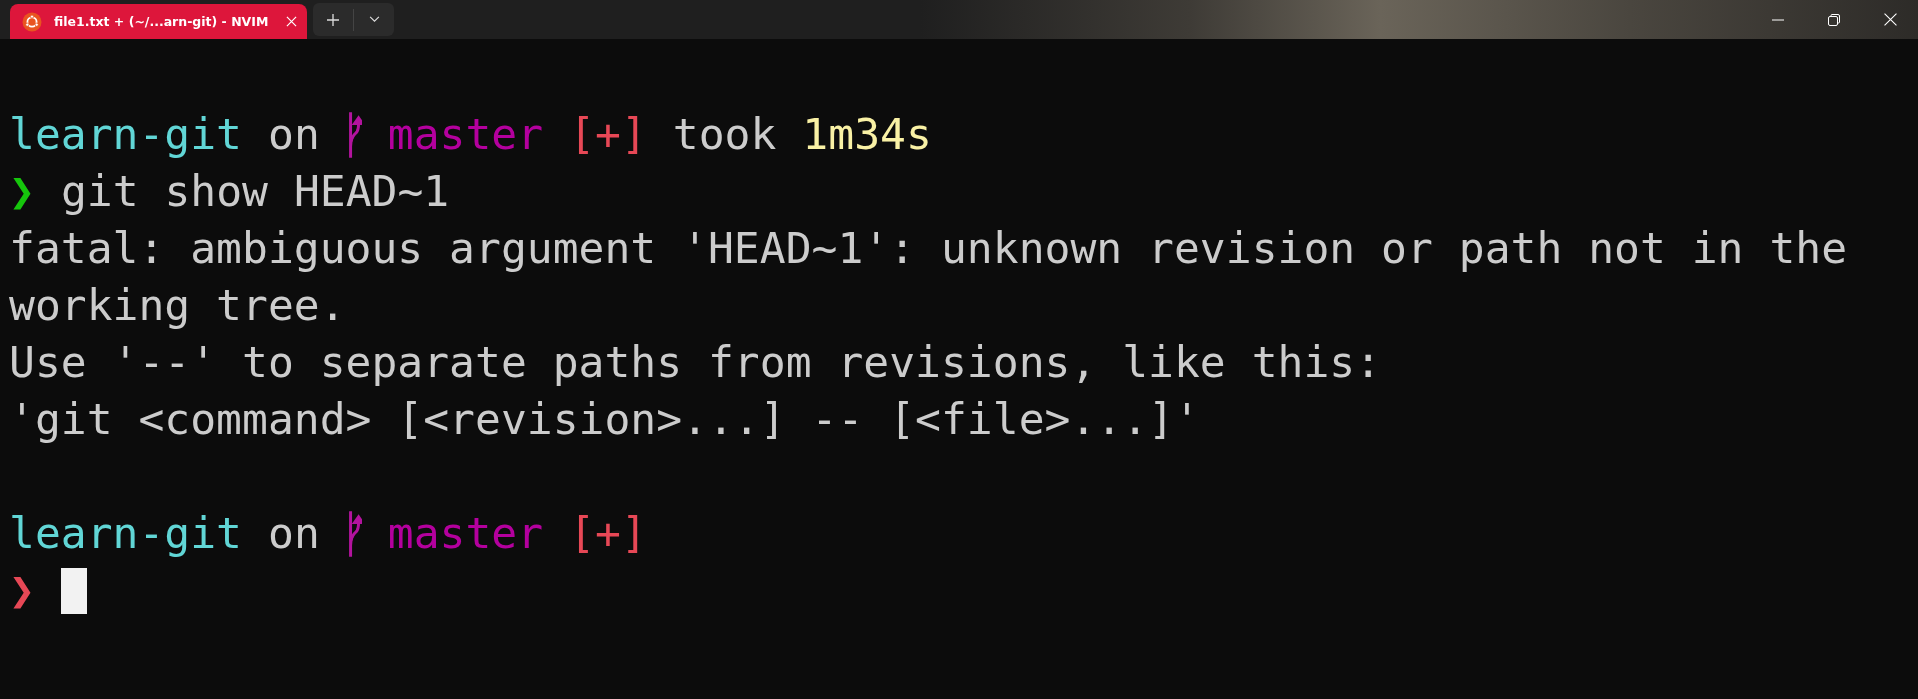  I want to click on plus-icon, so click(333, 19).